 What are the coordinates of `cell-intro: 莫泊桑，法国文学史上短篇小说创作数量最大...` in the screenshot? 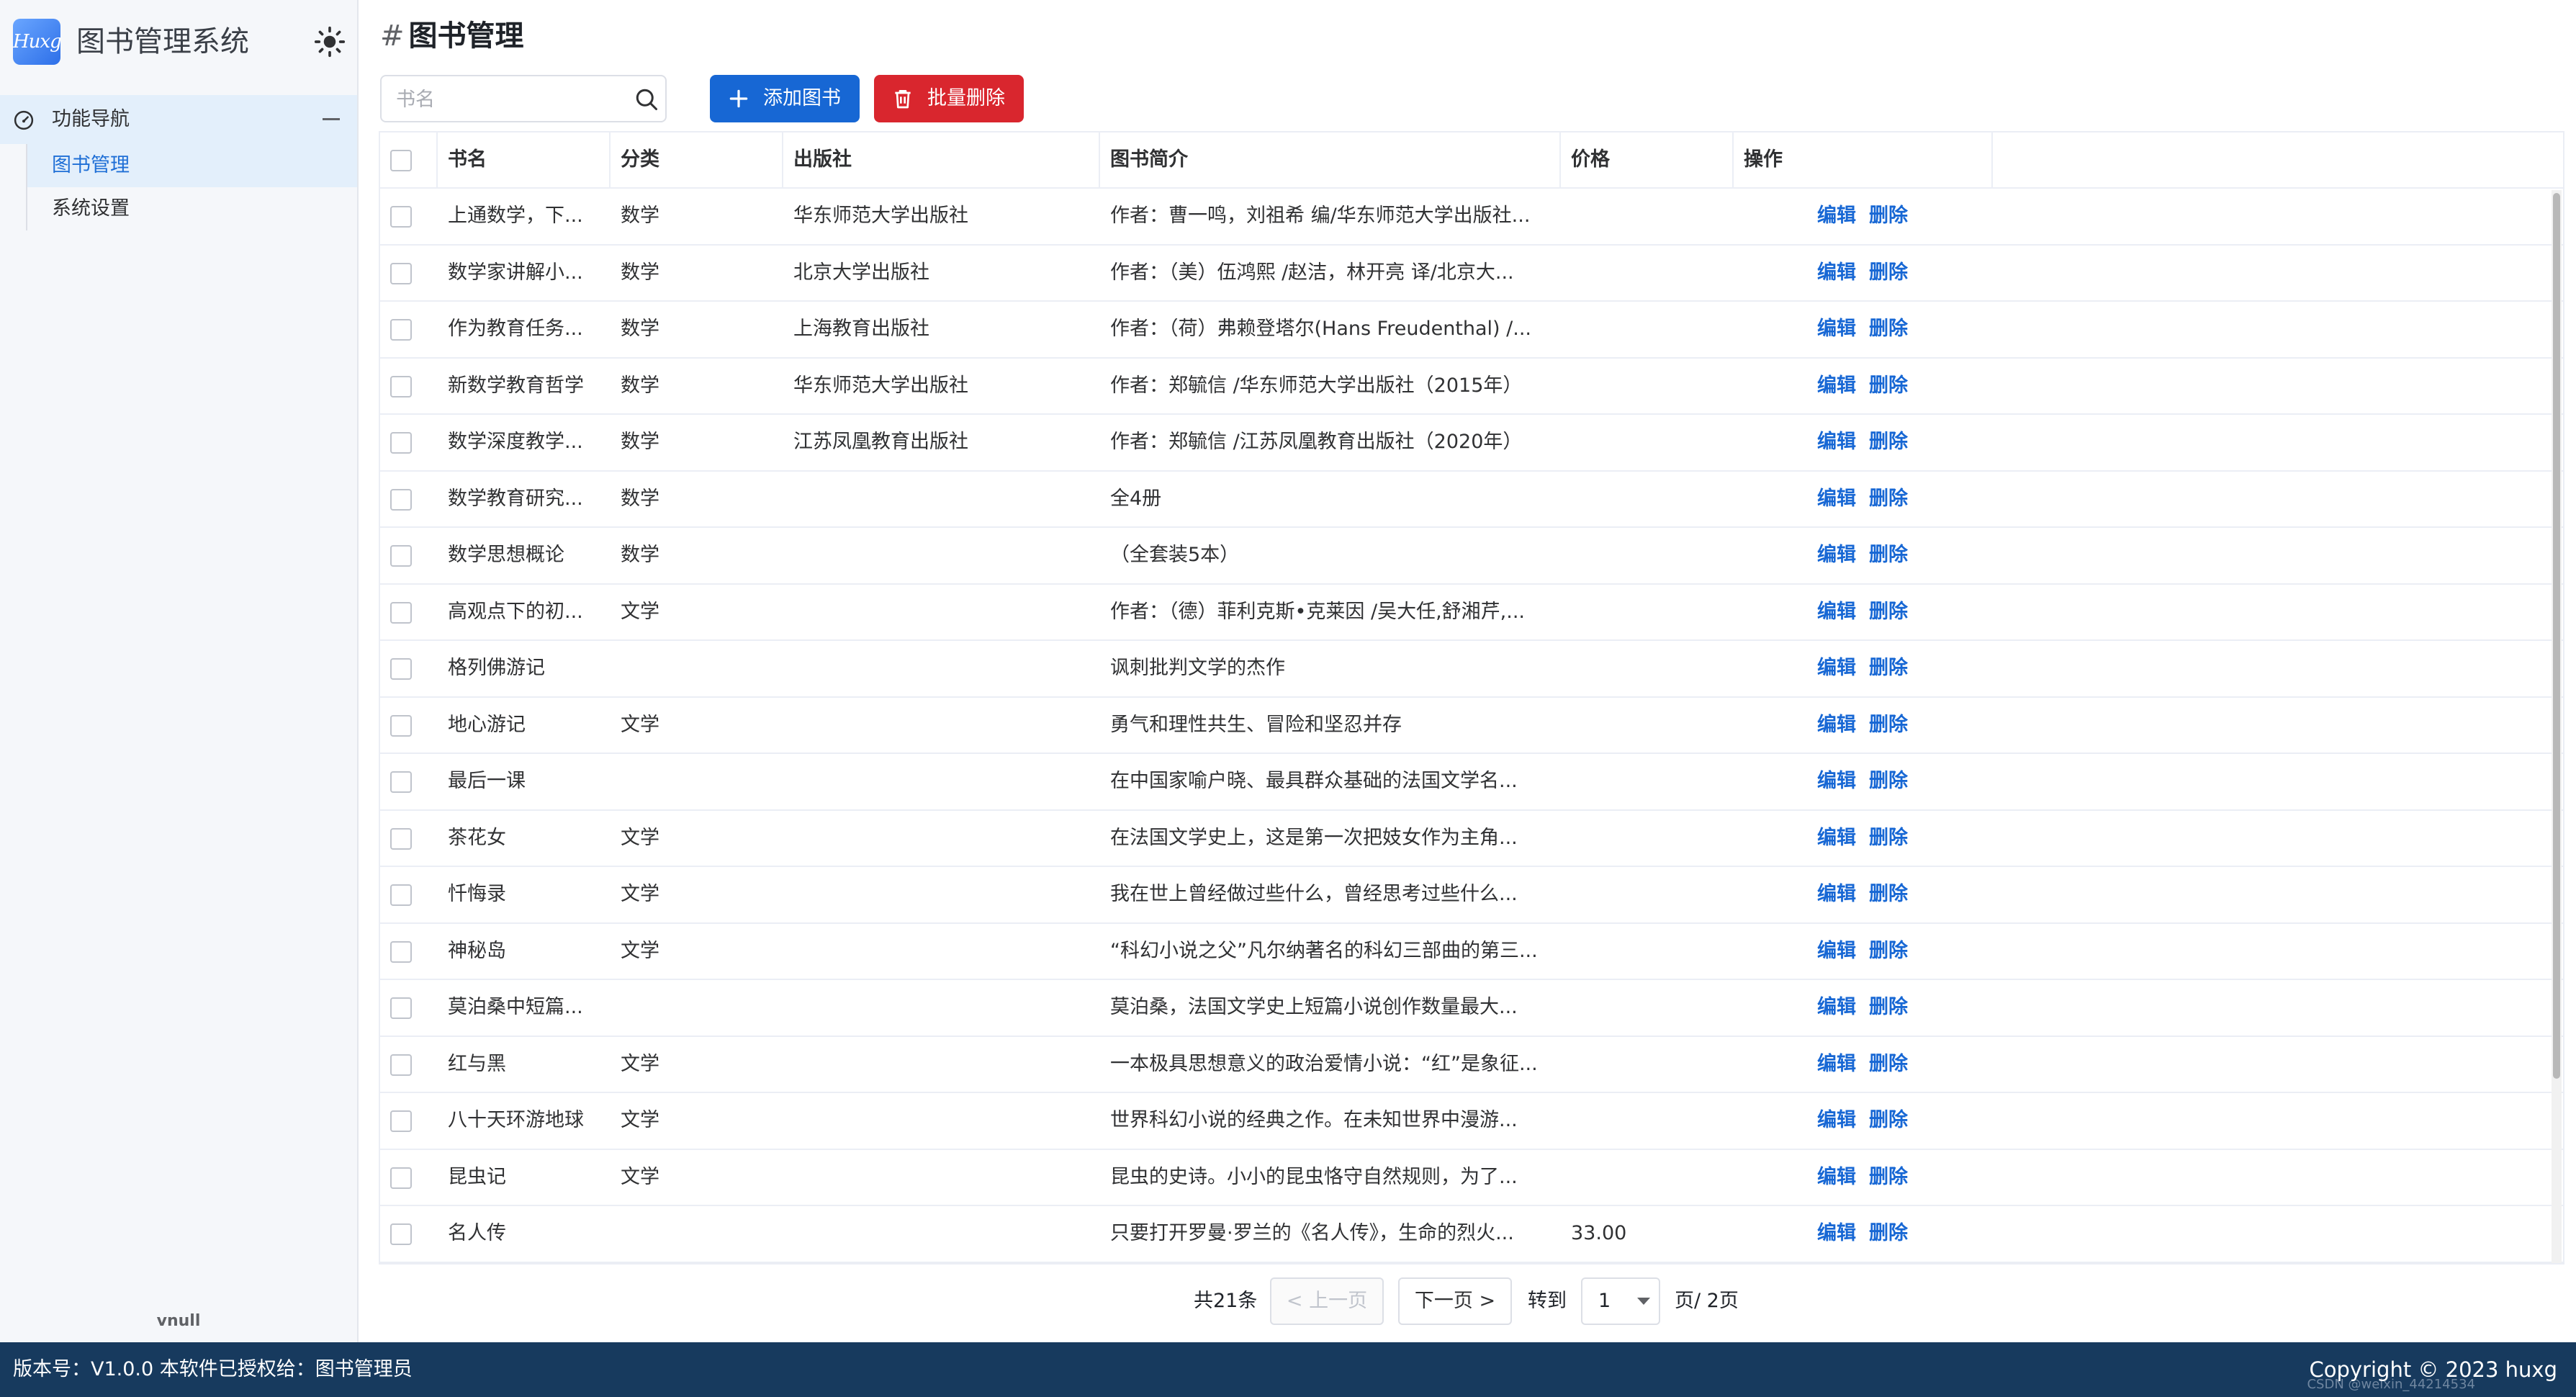 It's located at (1314, 1007).